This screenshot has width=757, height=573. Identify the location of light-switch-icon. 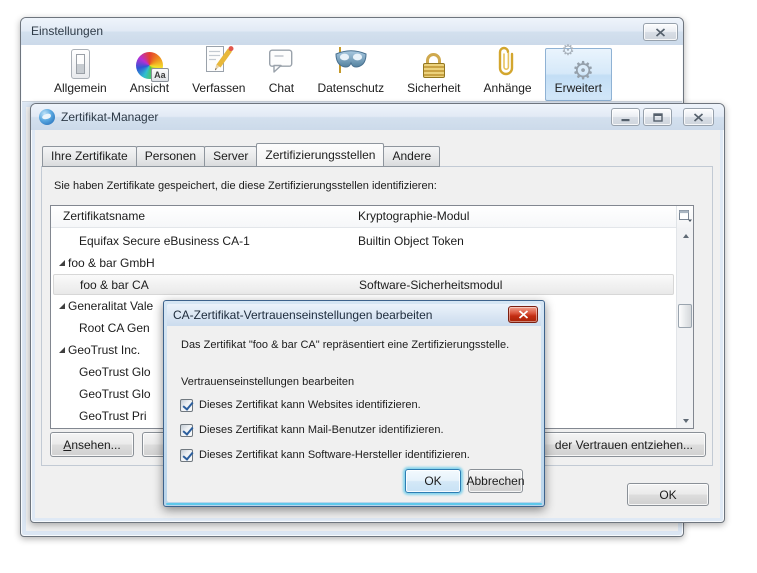
(80, 64).